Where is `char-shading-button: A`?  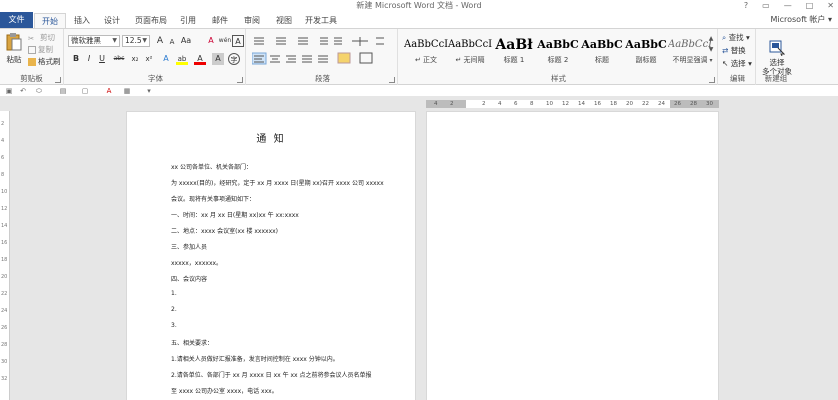 char-shading-button: A is located at coordinates (218, 59).